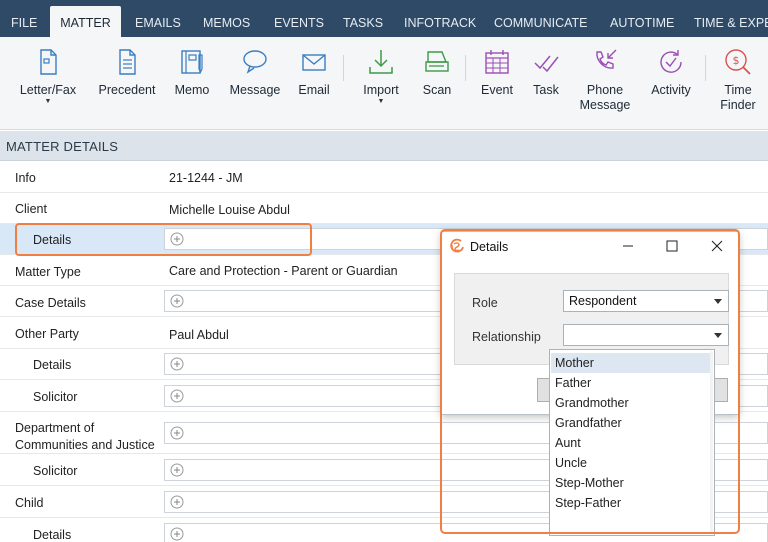  What do you see at coordinates (52, 365) in the screenshot?
I see `row-label: Details` at bounding box center [52, 365].